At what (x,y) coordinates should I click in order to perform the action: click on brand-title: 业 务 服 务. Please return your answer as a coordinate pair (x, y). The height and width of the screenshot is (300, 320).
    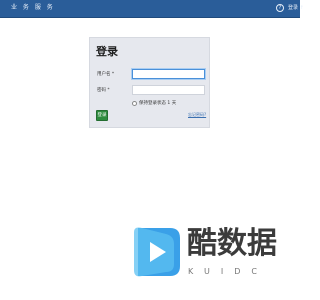
    Looking at the image, I should click on (33, 7).